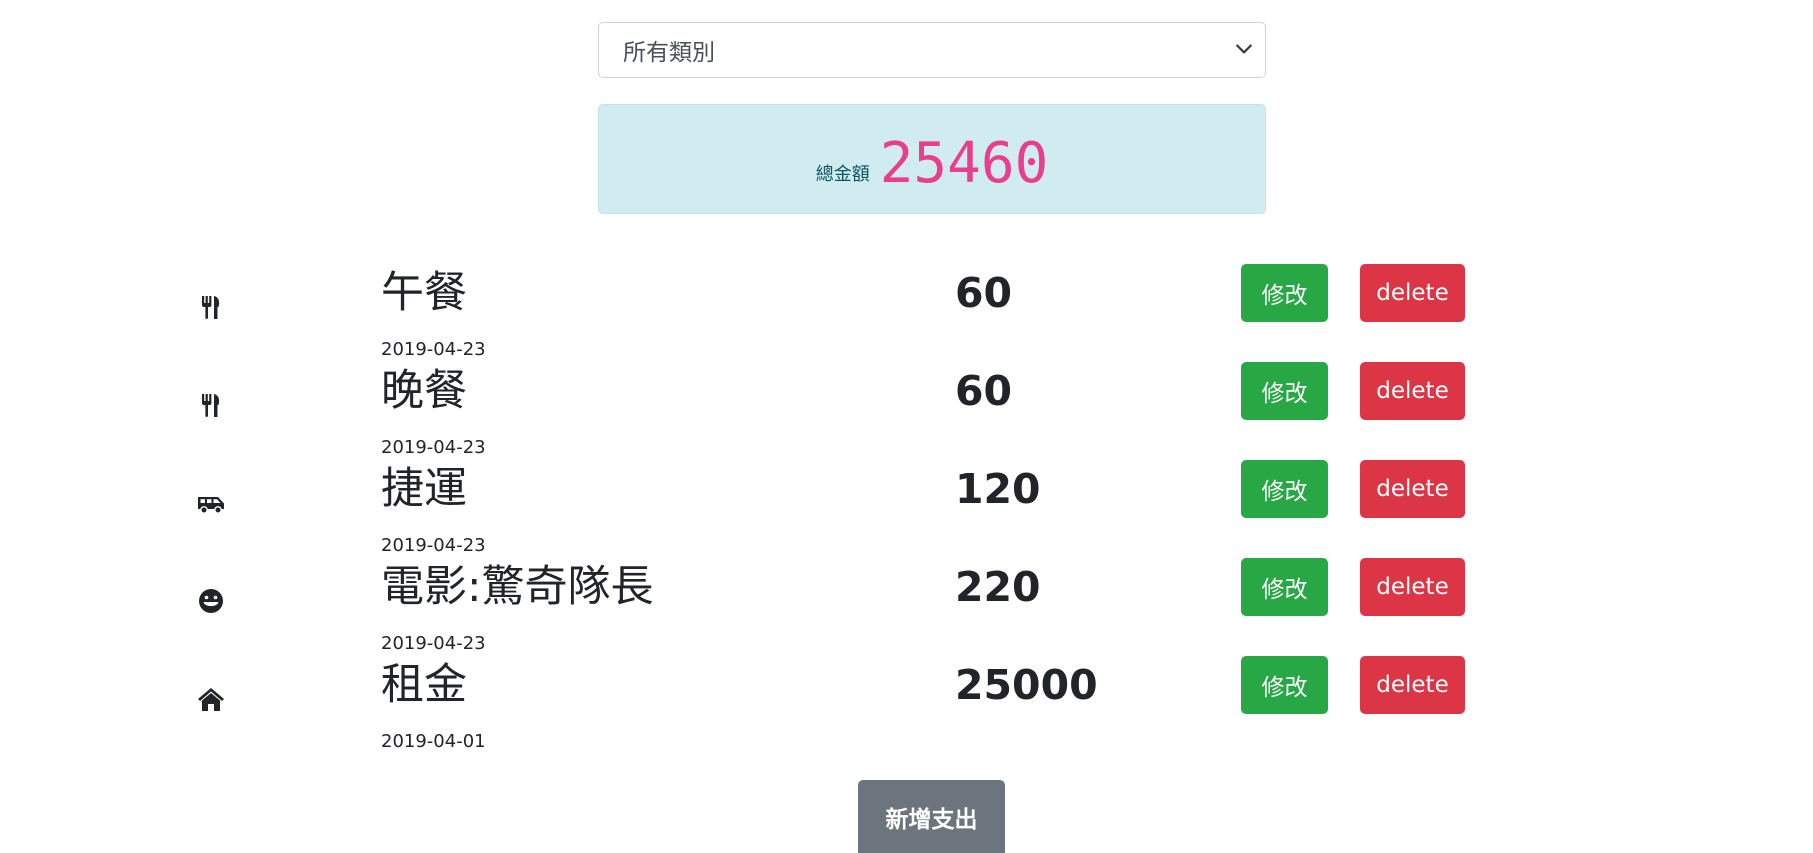 The height and width of the screenshot is (853, 1813). I want to click on expense-name: 午餐, so click(424, 293).